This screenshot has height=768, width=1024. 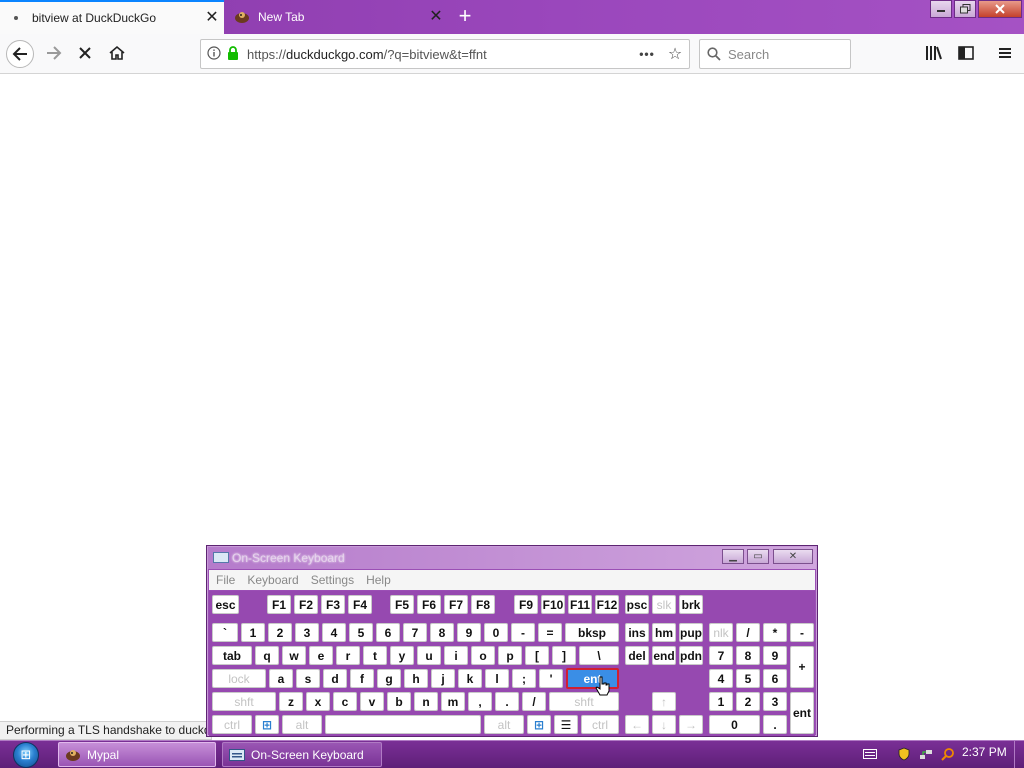 What do you see at coordinates (564, 655) in the screenshot?
I see `key-close-bracket: ]` at bounding box center [564, 655].